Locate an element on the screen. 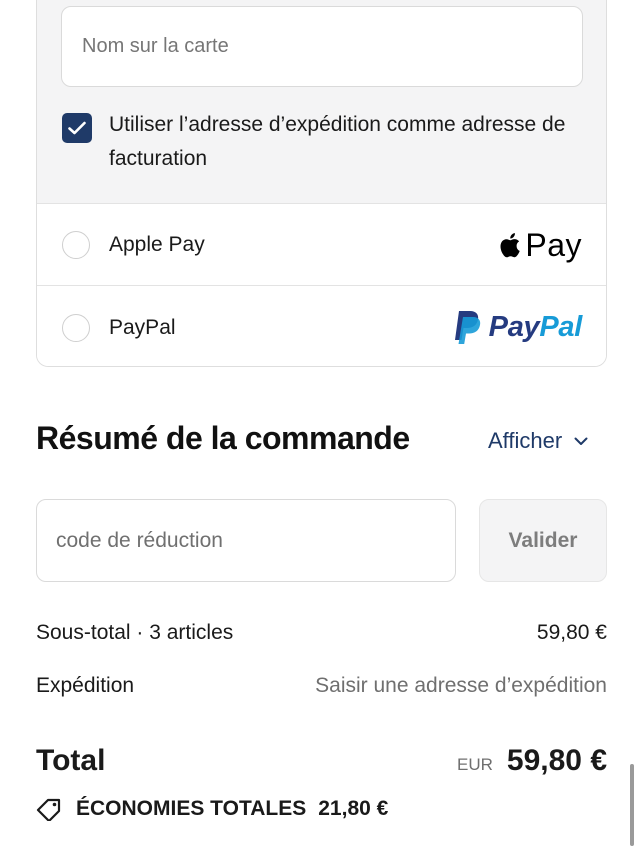 Image resolution: width=640 pixels, height=854 pixels. total-label: Total is located at coordinates (71, 760).